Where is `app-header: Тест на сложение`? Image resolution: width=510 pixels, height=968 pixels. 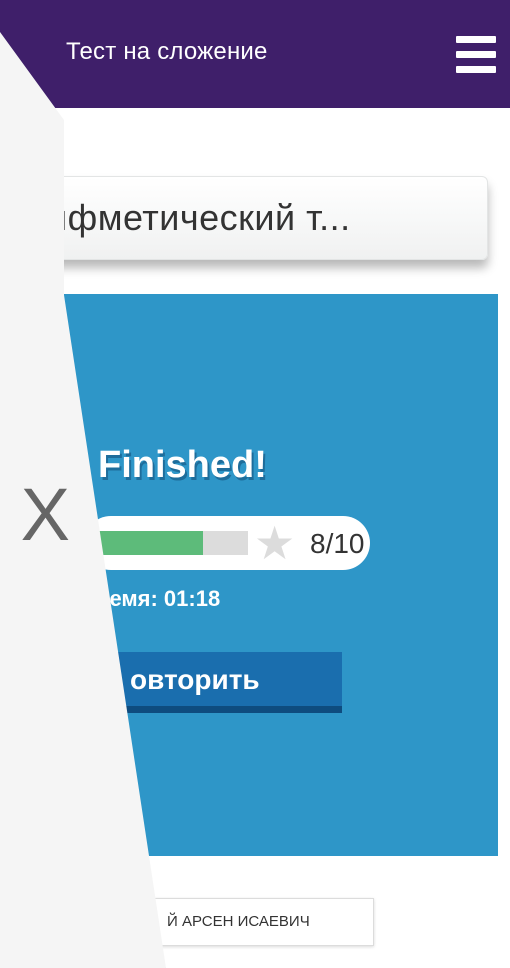
app-header: Тест на сложение is located at coordinates (255, 54).